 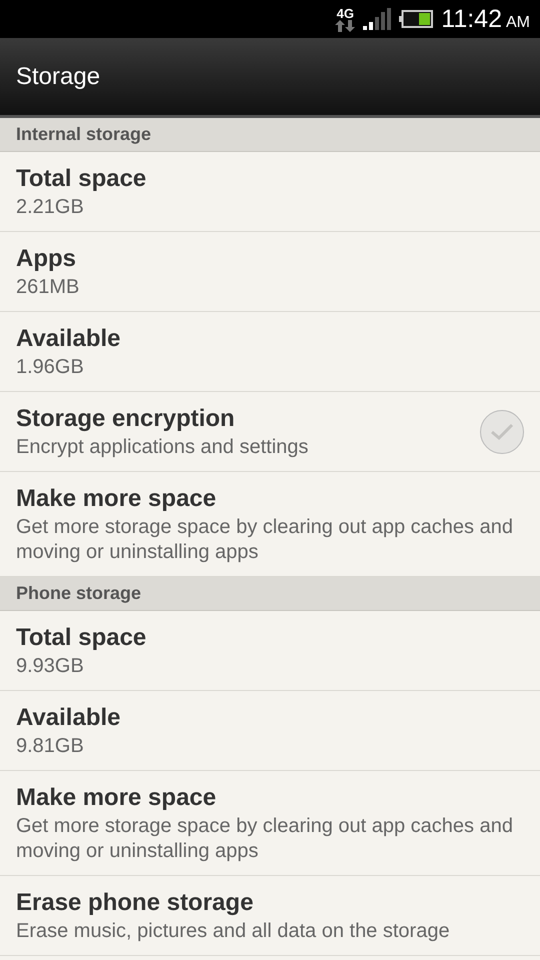 I want to click on row-summary: 9.93GB, so click(x=50, y=666).